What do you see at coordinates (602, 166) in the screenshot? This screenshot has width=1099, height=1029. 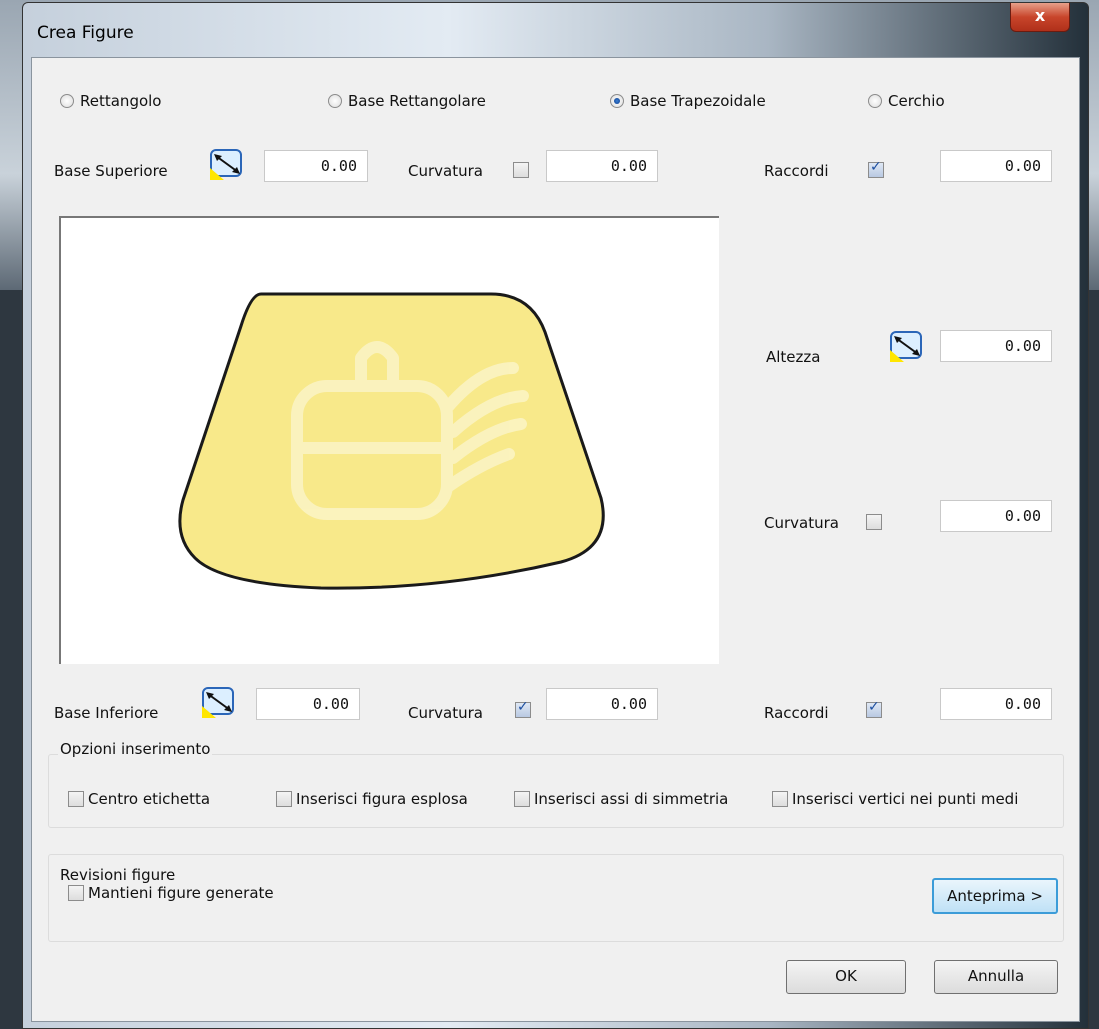 I see `curvatura-top-input: 0.00` at bounding box center [602, 166].